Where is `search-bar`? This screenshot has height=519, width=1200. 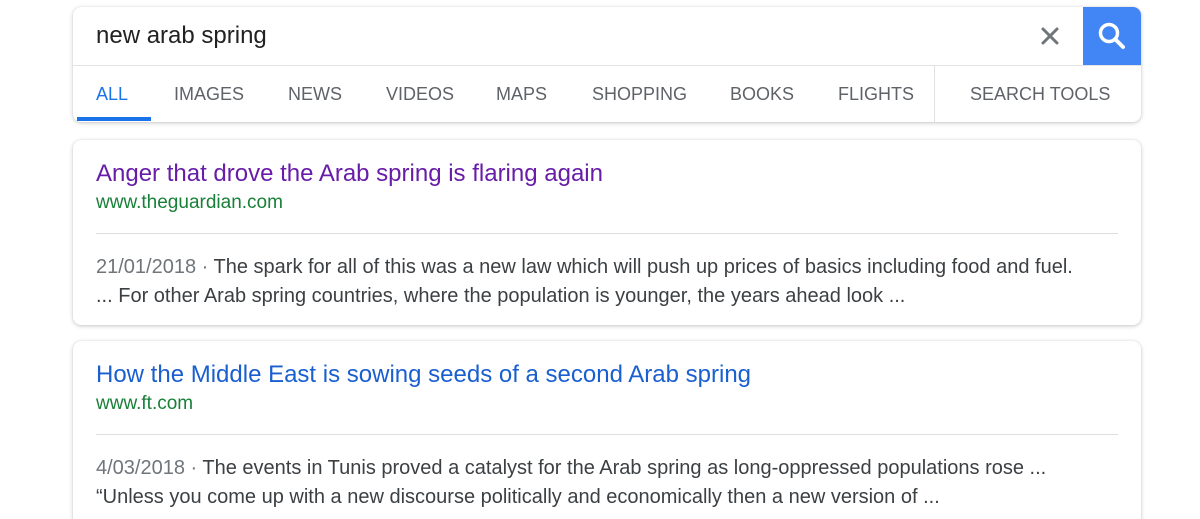 search-bar is located at coordinates (607, 36).